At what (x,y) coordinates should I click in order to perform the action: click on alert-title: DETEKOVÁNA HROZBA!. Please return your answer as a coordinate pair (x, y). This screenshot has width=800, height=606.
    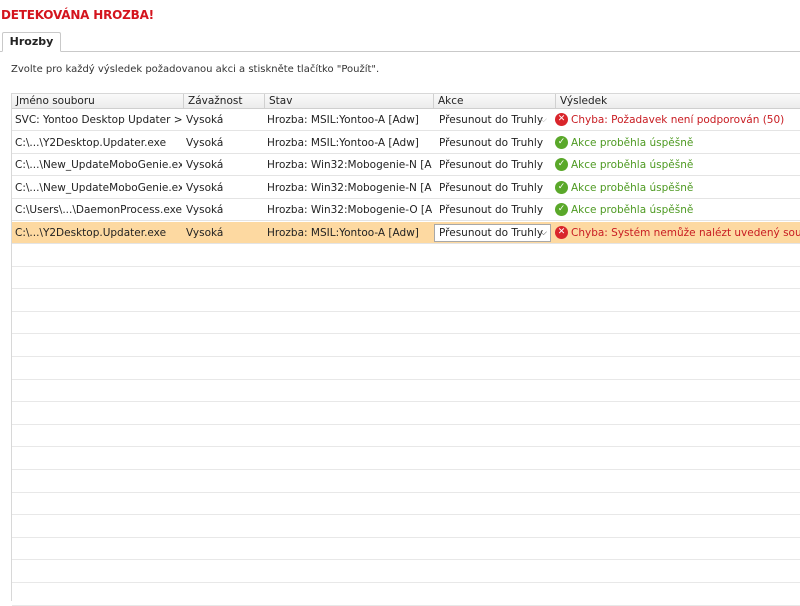
    Looking at the image, I should click on (77, 15).